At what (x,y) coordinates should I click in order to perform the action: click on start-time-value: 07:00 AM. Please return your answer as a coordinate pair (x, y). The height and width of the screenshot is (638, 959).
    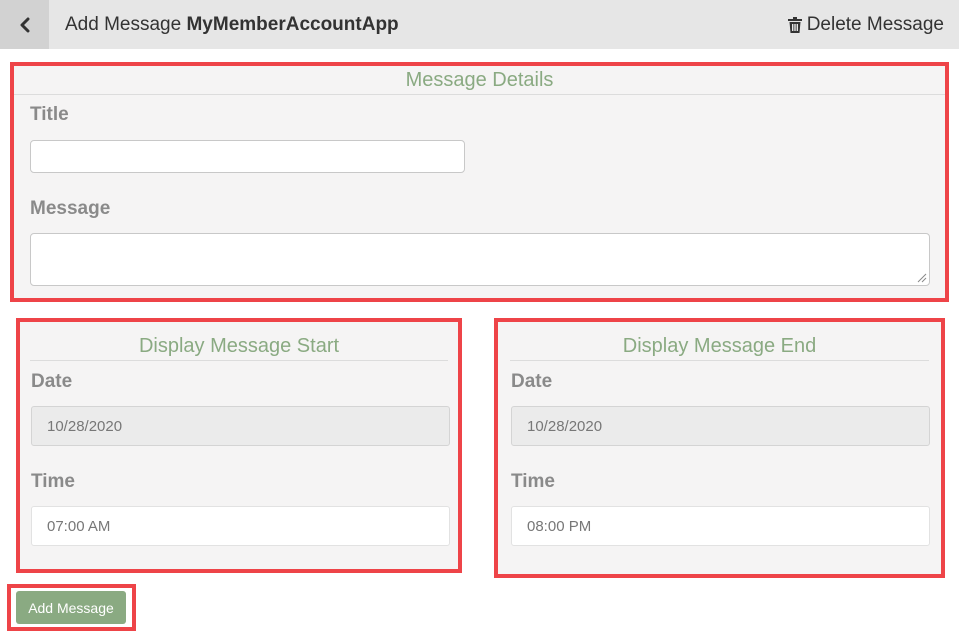
    Looking at the image, I should click on (79, 526).